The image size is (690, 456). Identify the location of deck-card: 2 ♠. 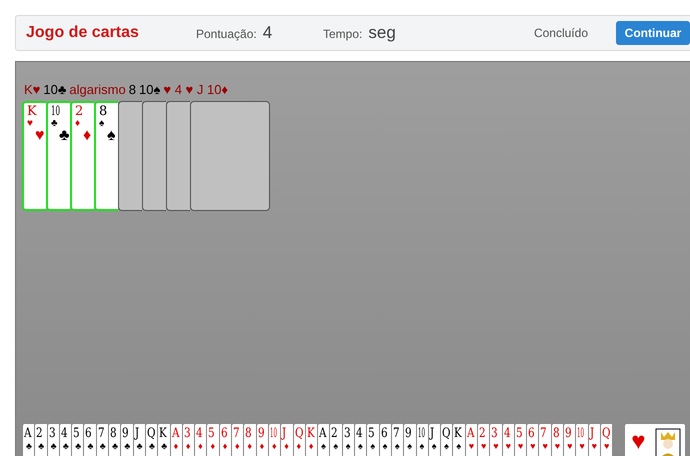
(335, 439).